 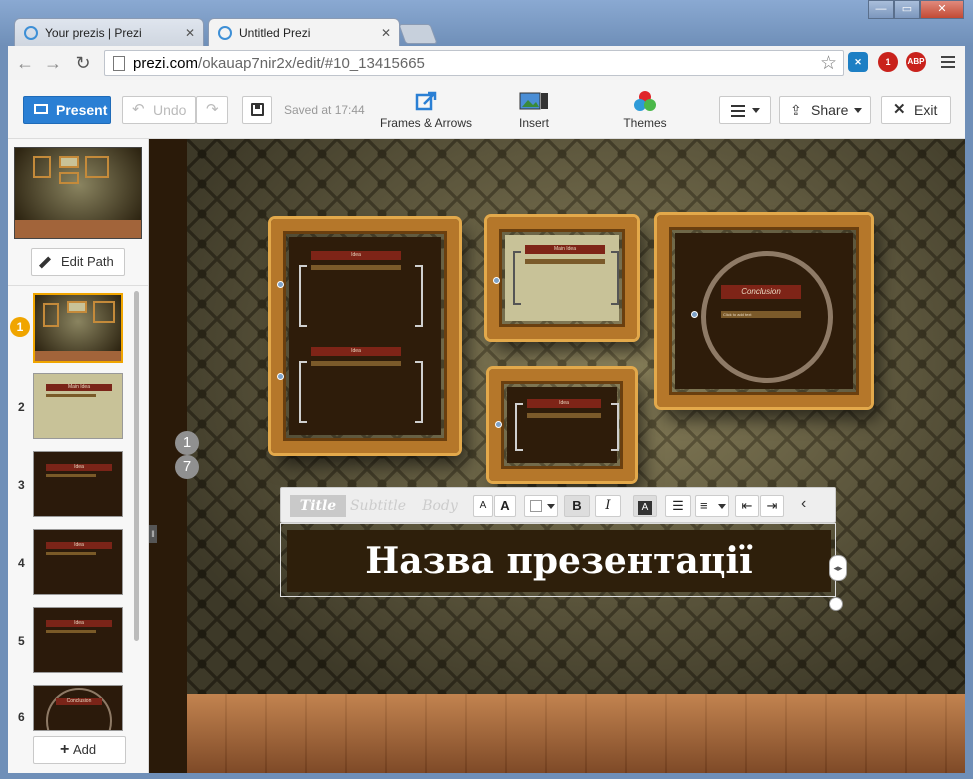 I want to click on abp-label: ABP, so click(x=916, y=61).